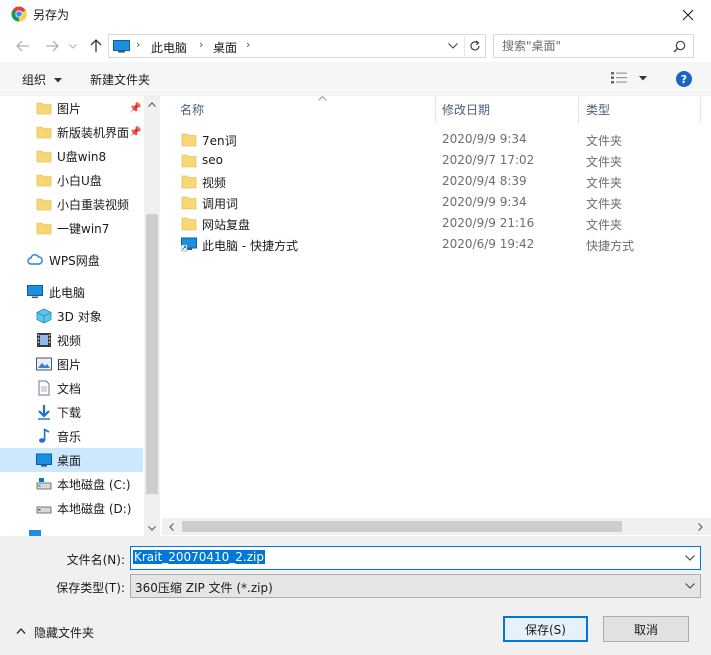 The height and width of the screenshot is (655, 711). Describe the element at coordinates (402, 526) in the screenshot. I see `hscroll-thumb` at that location.